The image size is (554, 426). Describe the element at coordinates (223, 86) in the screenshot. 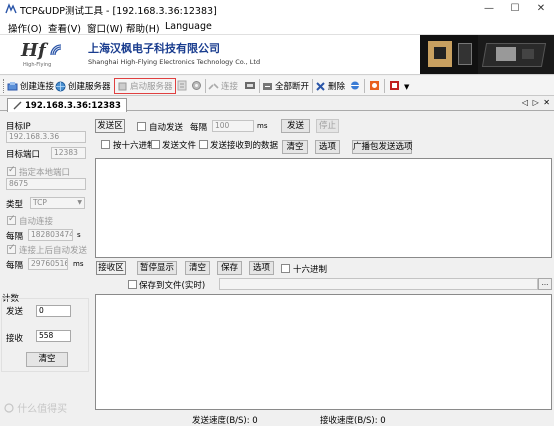

I see `connect-button: 连接` at that location.